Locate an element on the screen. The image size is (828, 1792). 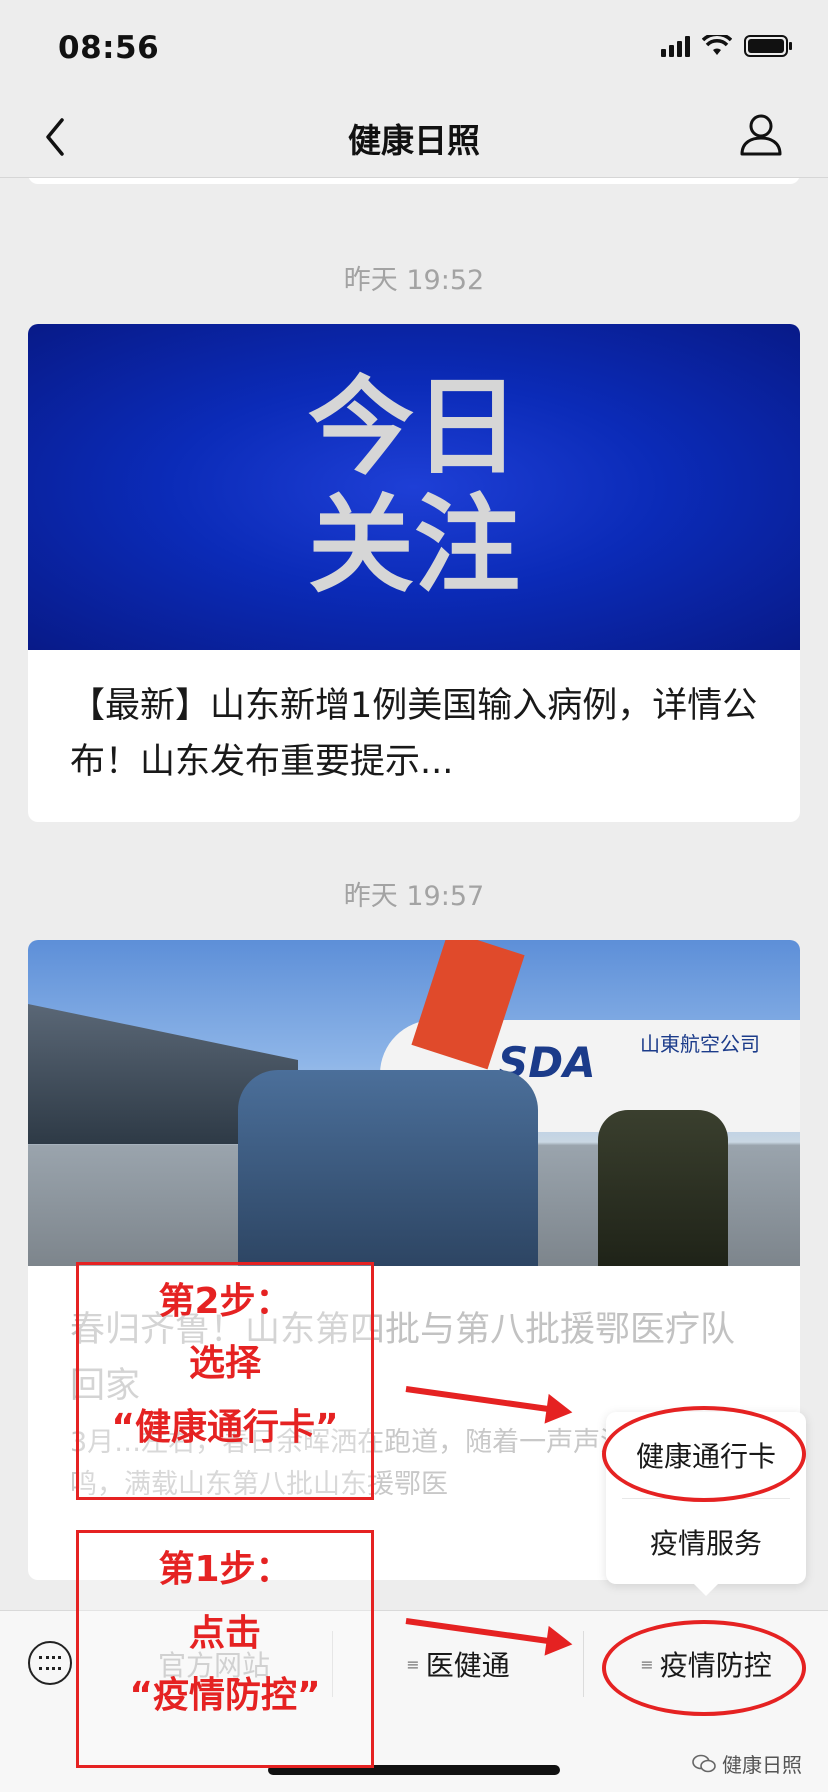
cellular-signal-icon is located at coordinates (675, 46).